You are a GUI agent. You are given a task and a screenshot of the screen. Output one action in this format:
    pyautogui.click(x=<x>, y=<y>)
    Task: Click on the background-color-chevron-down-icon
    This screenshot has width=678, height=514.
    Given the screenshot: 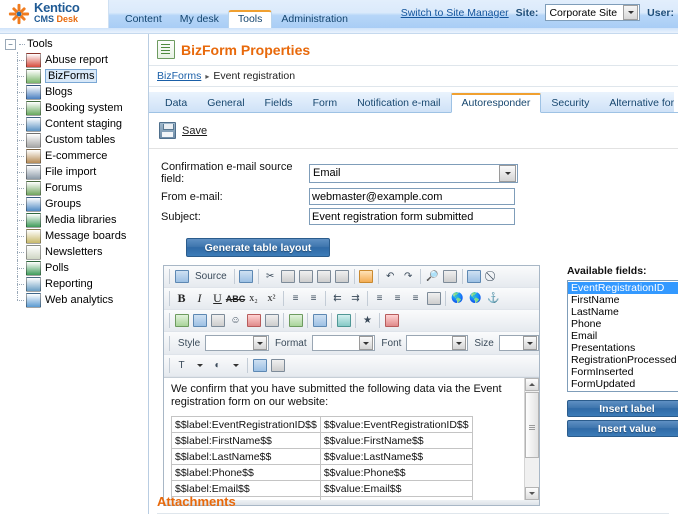 What is the action you would take?
    pyautogui.click(x=235, y=365)
    